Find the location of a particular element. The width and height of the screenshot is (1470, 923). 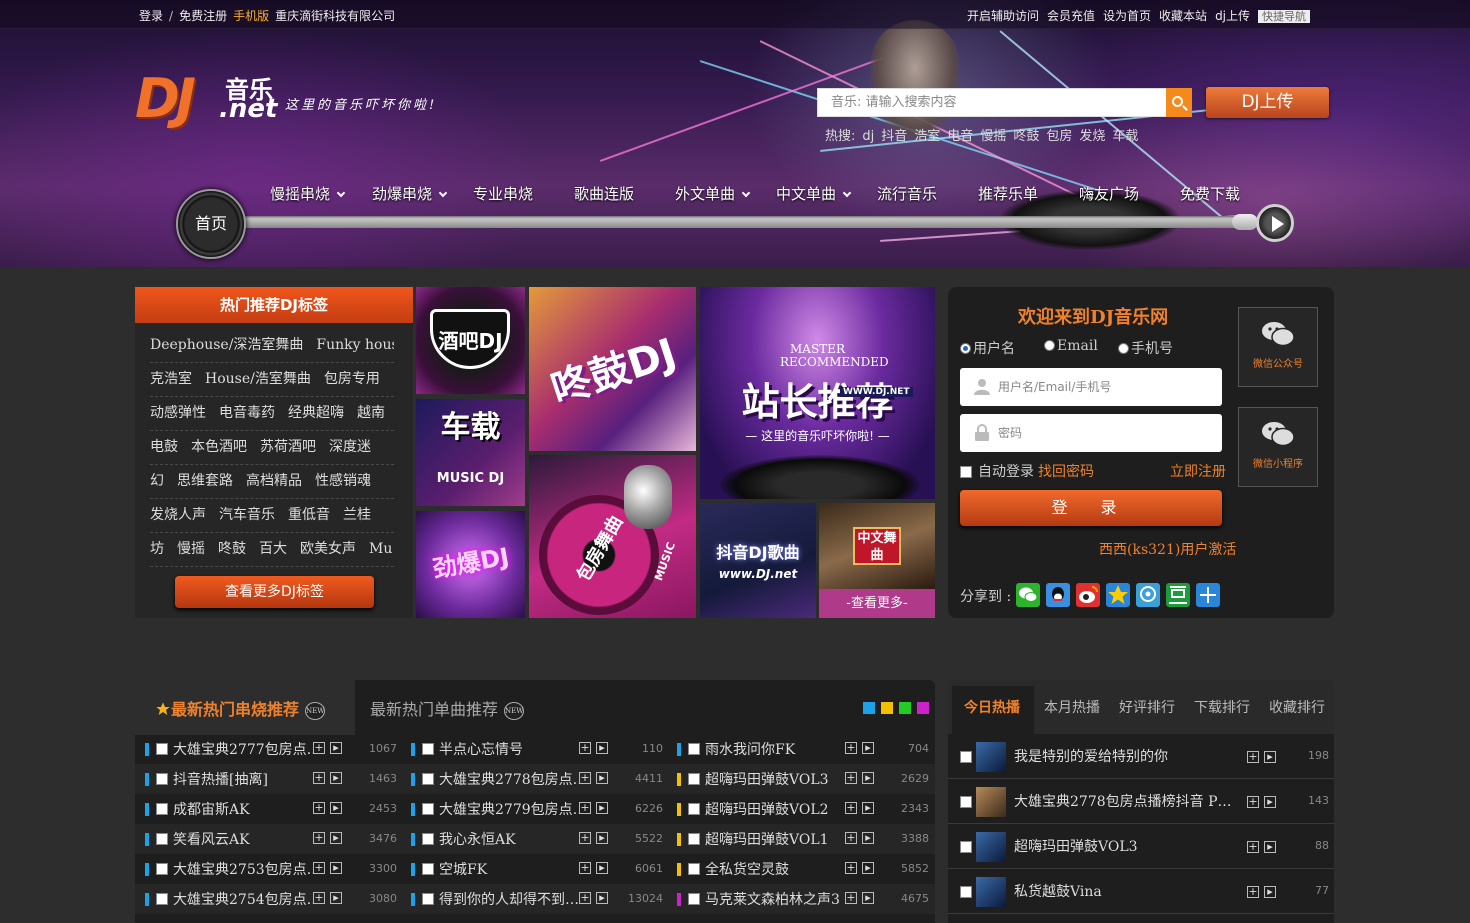

set-homepage-link: 设为首页 is located at coordinates (1127, 16).